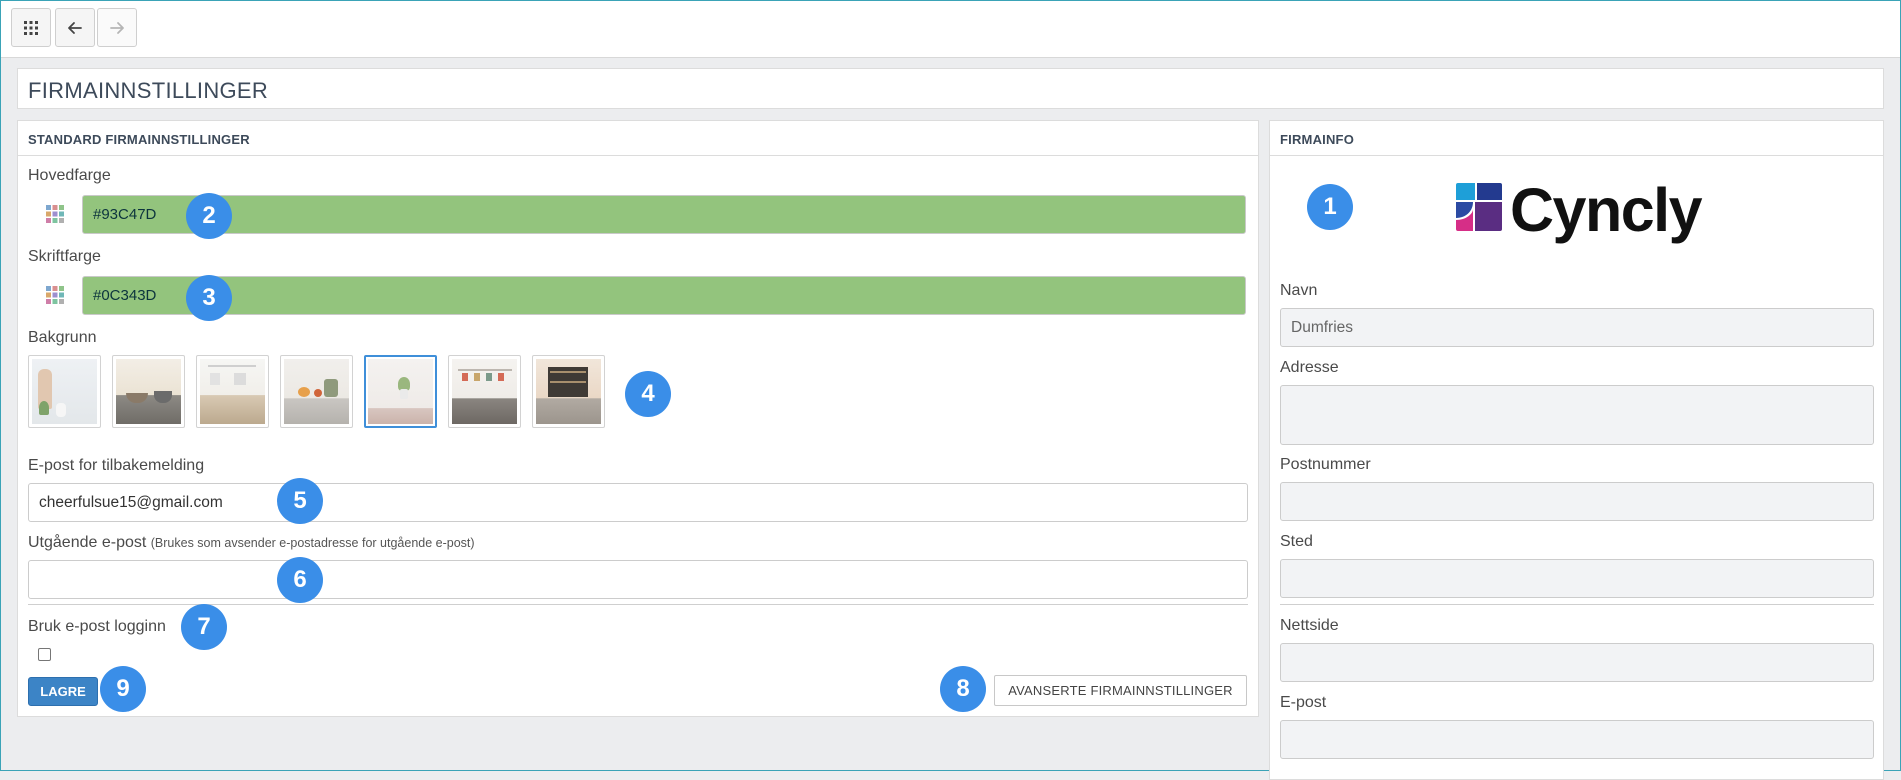  Describe the element at coordinates (1577, 578) in the screenshot. I see `city-input` at that location.